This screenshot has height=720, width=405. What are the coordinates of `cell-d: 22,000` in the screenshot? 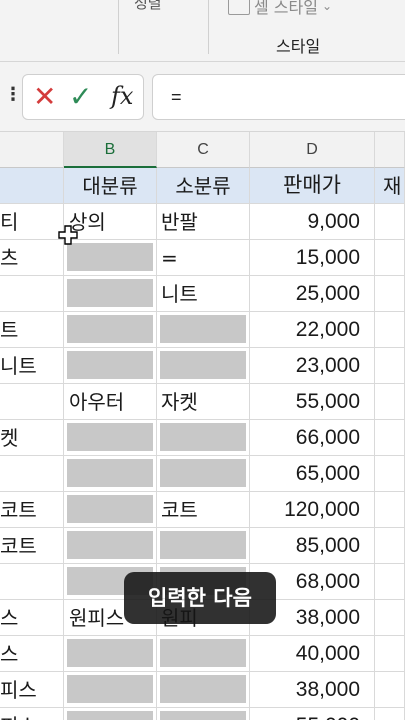 It's located at (312, 330).